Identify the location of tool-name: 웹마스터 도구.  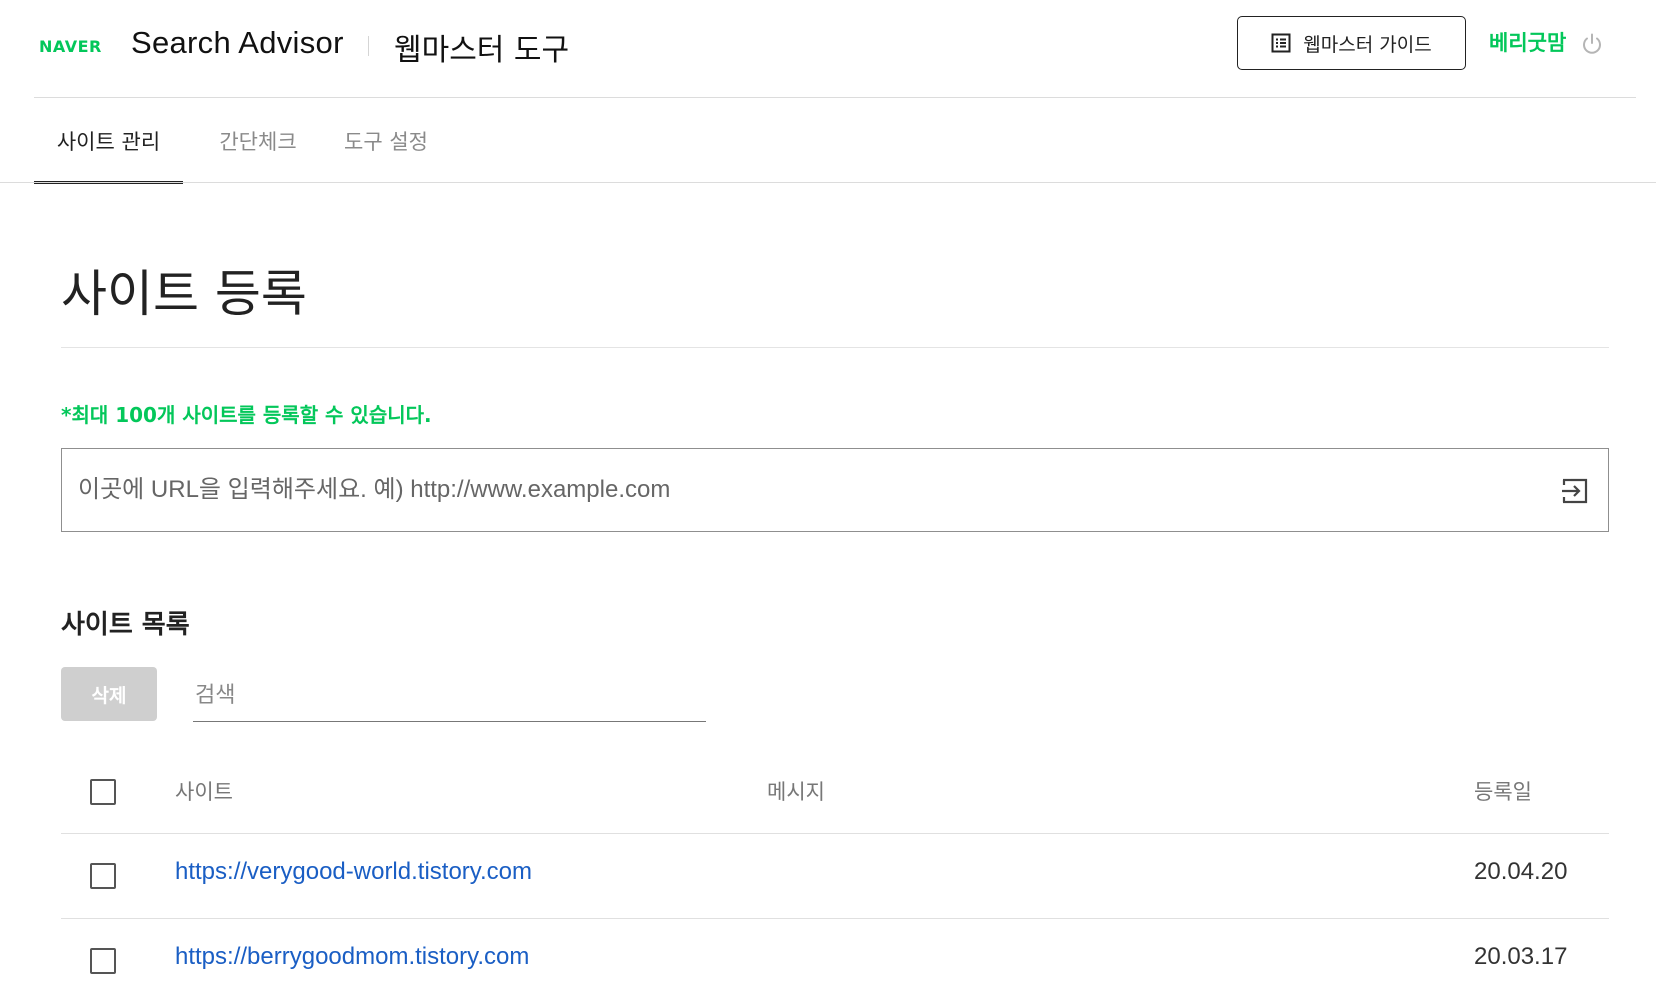
(482, 50).